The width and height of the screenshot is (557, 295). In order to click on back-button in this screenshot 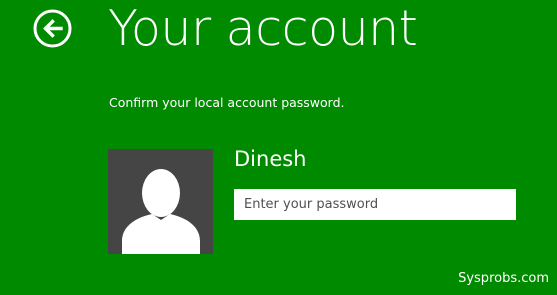, I will do `click(52, 28)`.